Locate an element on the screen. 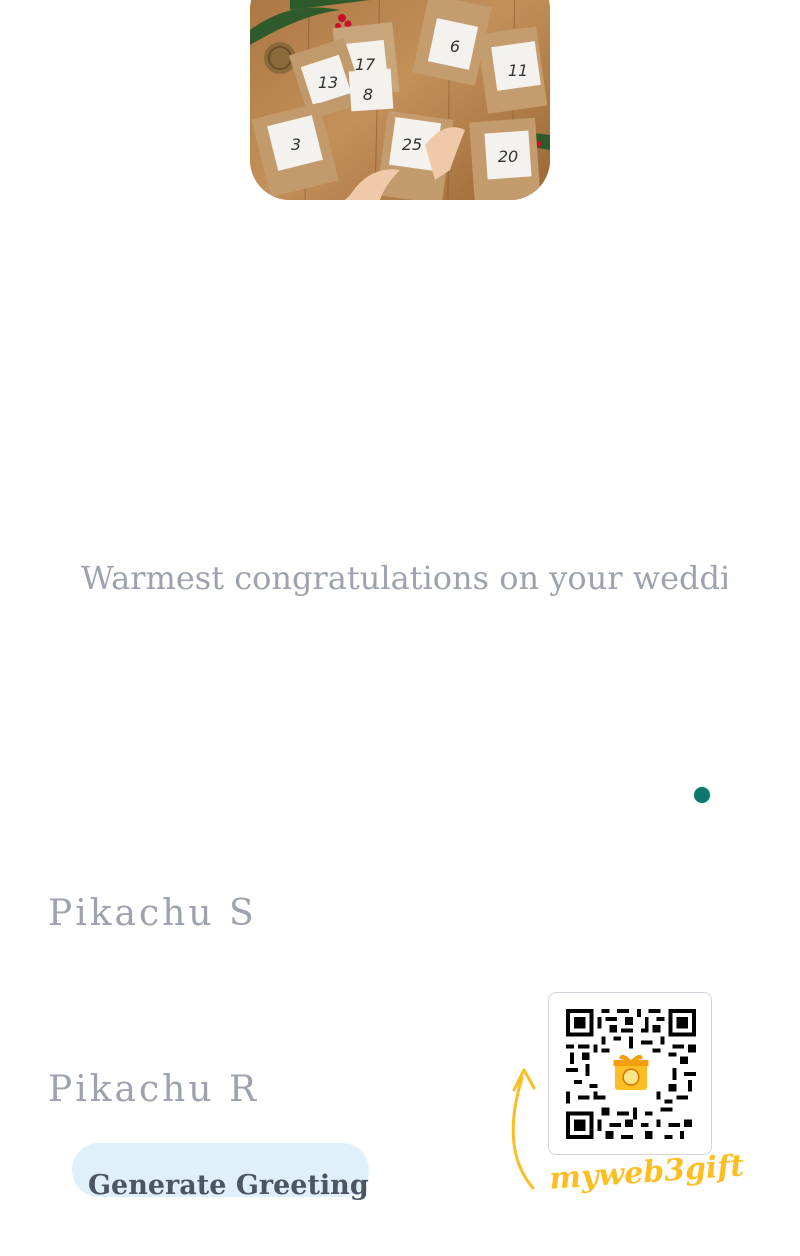 This screenshot has width=800, height=1256. status-dot-icon is located at coordinates (702, 795).